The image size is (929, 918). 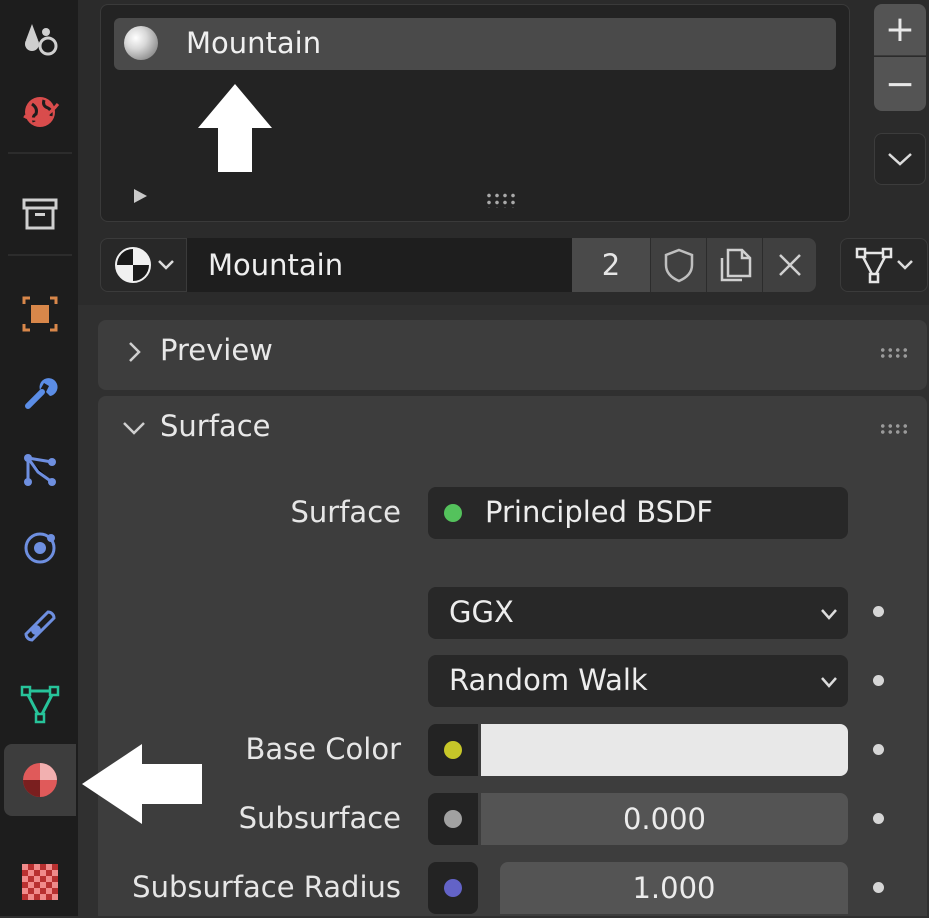 I want to click on shield-icon, so click(x=678, y=265).